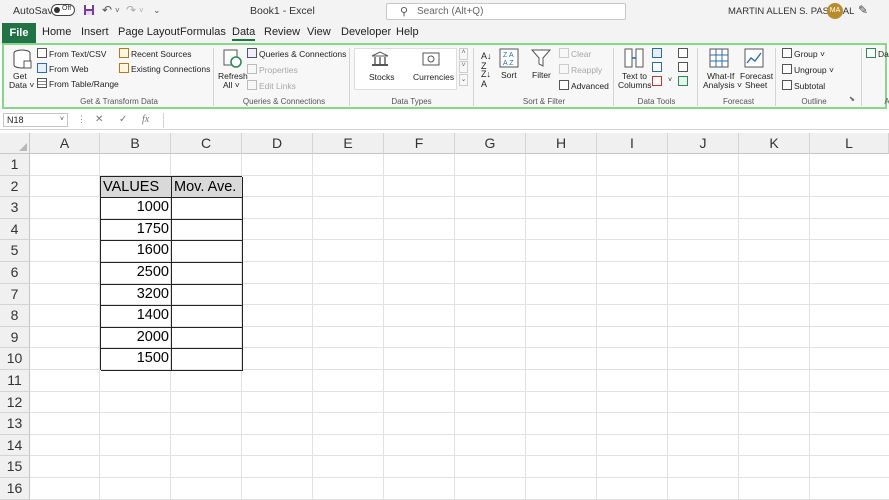  What do you see at coordinates (123, 119) in the screenshot?
I see `enter-icon: ✓` at bounding box center [123, 119].